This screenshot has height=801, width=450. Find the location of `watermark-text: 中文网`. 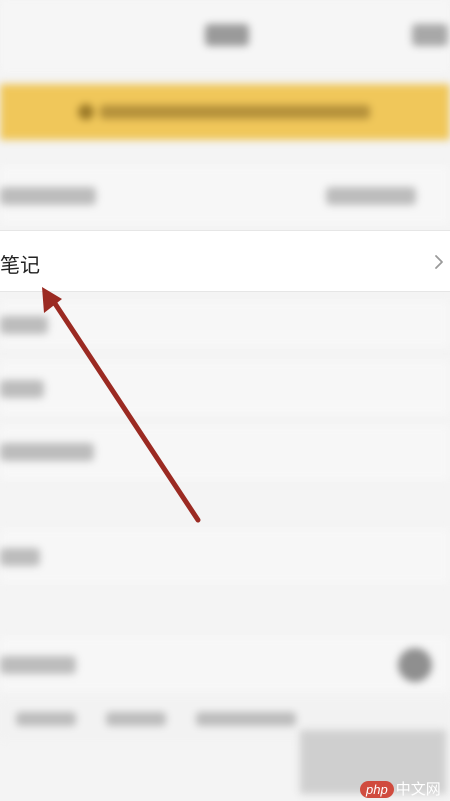

watermark-text: 中文网 is located at coordinates (418, 789).